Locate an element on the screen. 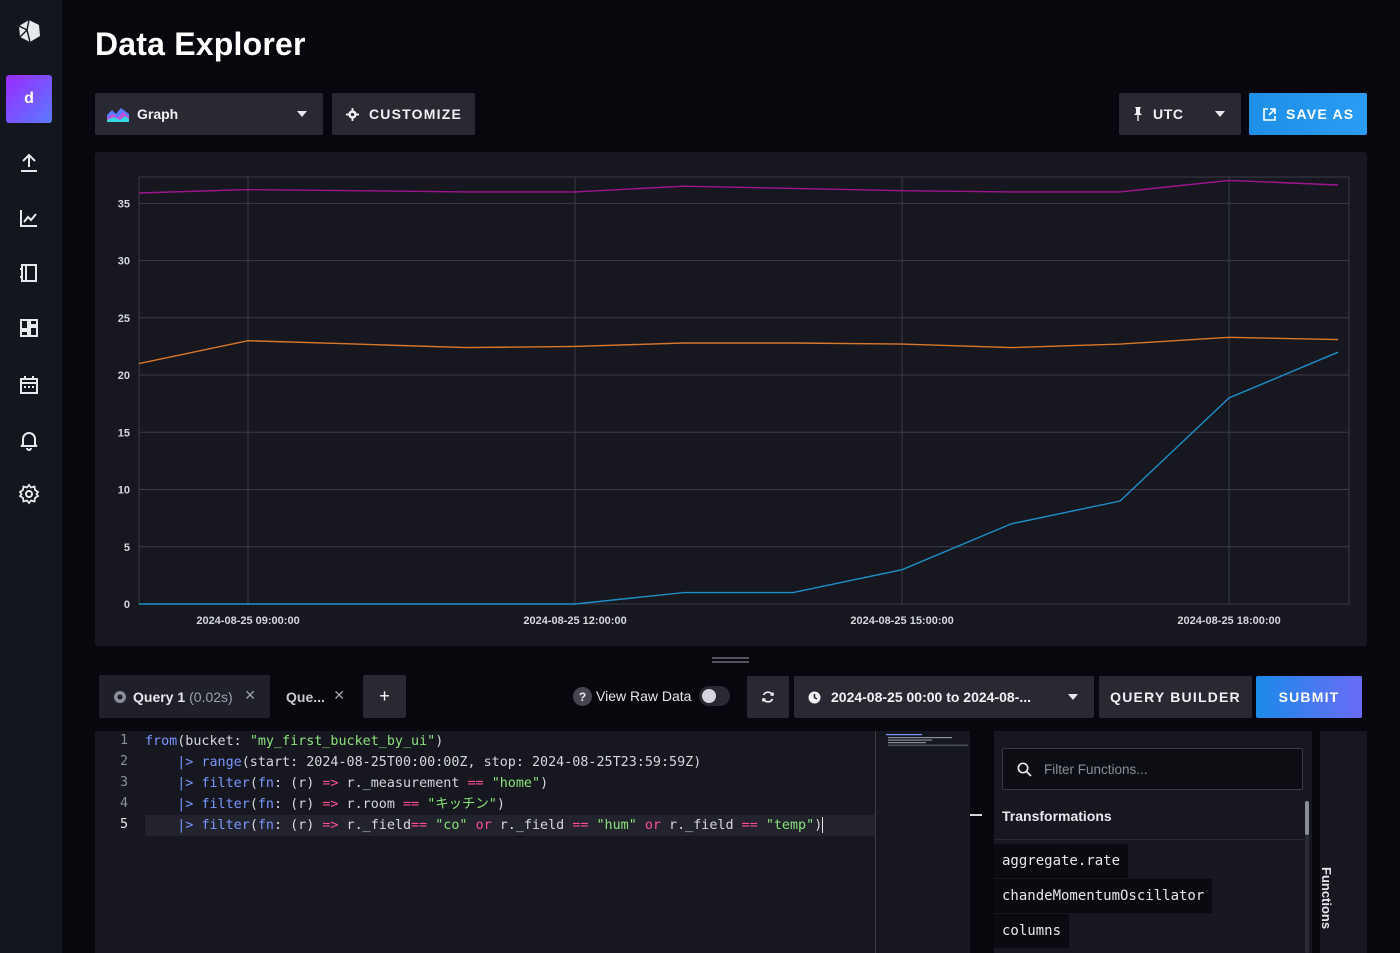  resize-handle is located at coordinates (730, 660).